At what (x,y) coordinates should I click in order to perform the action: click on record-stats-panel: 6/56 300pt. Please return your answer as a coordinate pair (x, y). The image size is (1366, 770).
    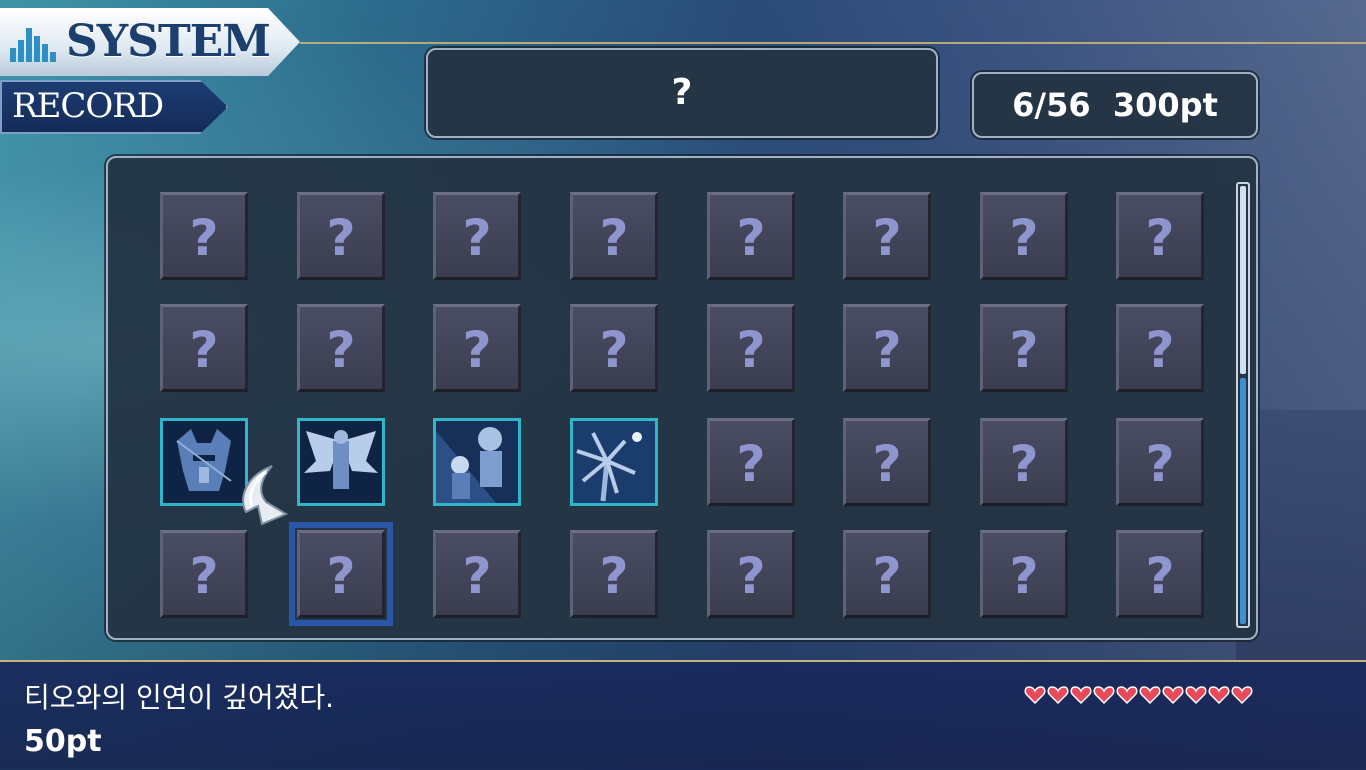
    Looking at the image, I should click on (1115, 105).